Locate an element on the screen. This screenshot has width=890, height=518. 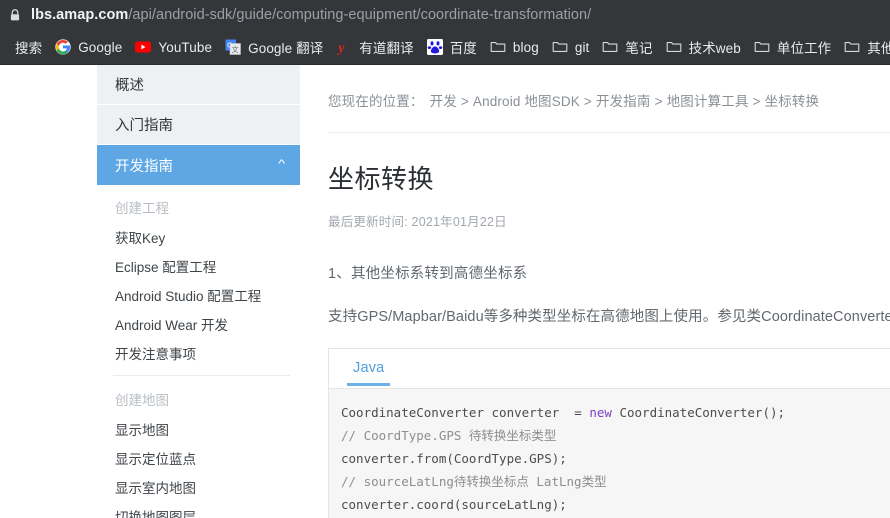
lock-icon is located at coordinates (15, 15).